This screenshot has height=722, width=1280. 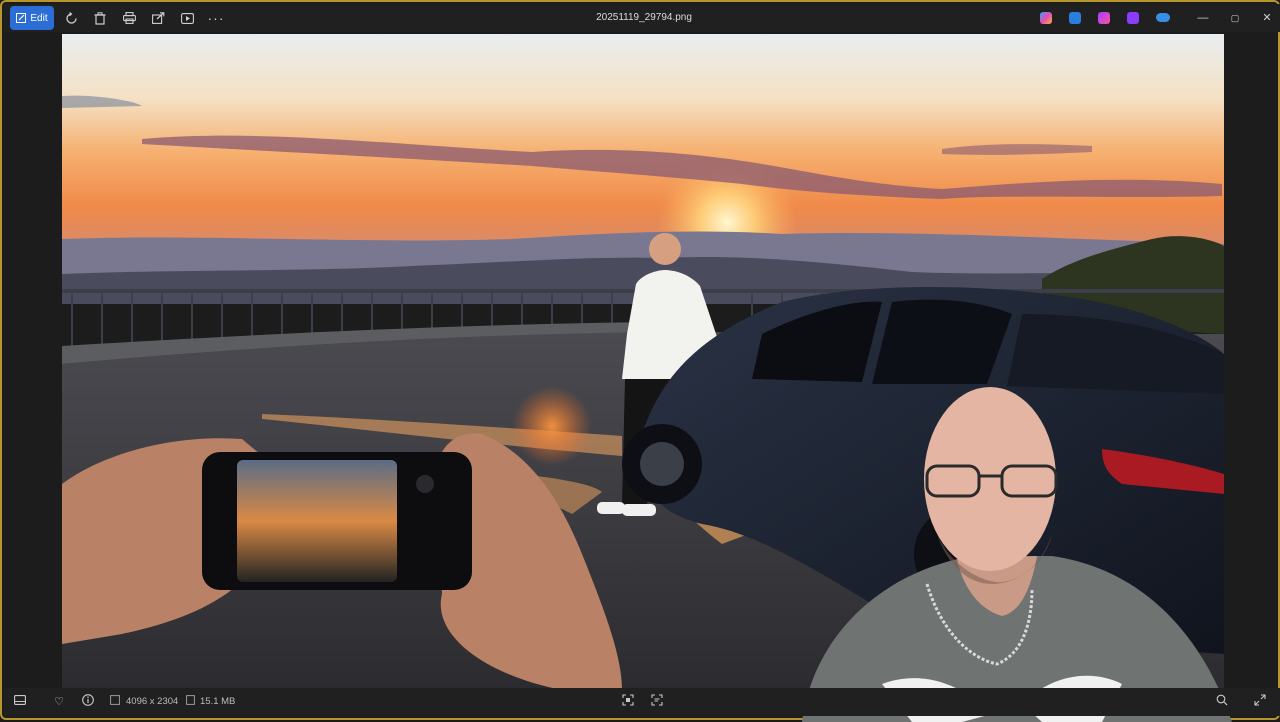 I want to click on zoom-icon, so click(x=1222, y=702).